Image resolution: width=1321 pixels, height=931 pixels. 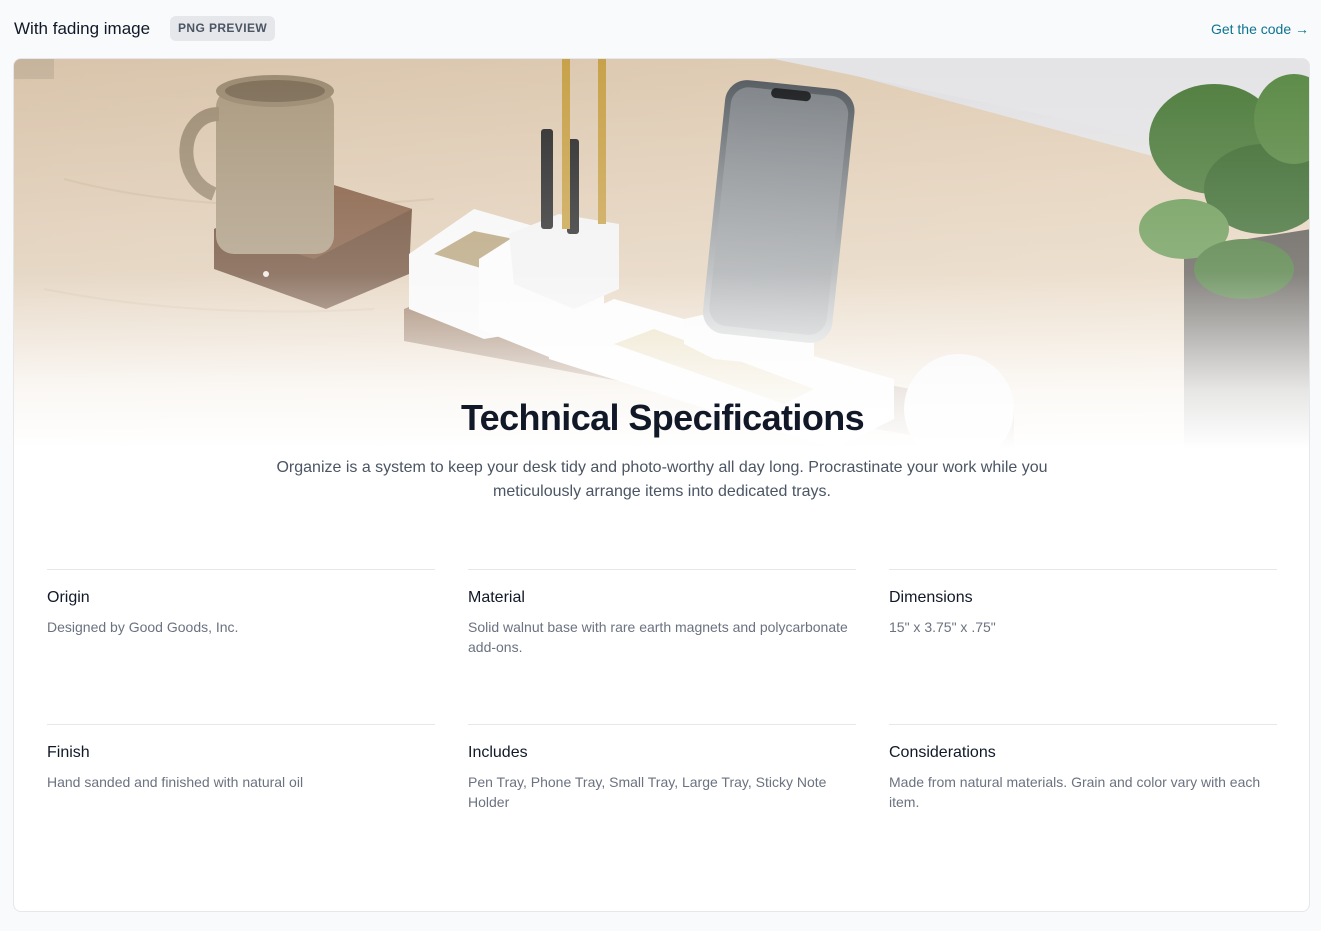 I want to click on spec-term: Material, so click(x=496, y=597).